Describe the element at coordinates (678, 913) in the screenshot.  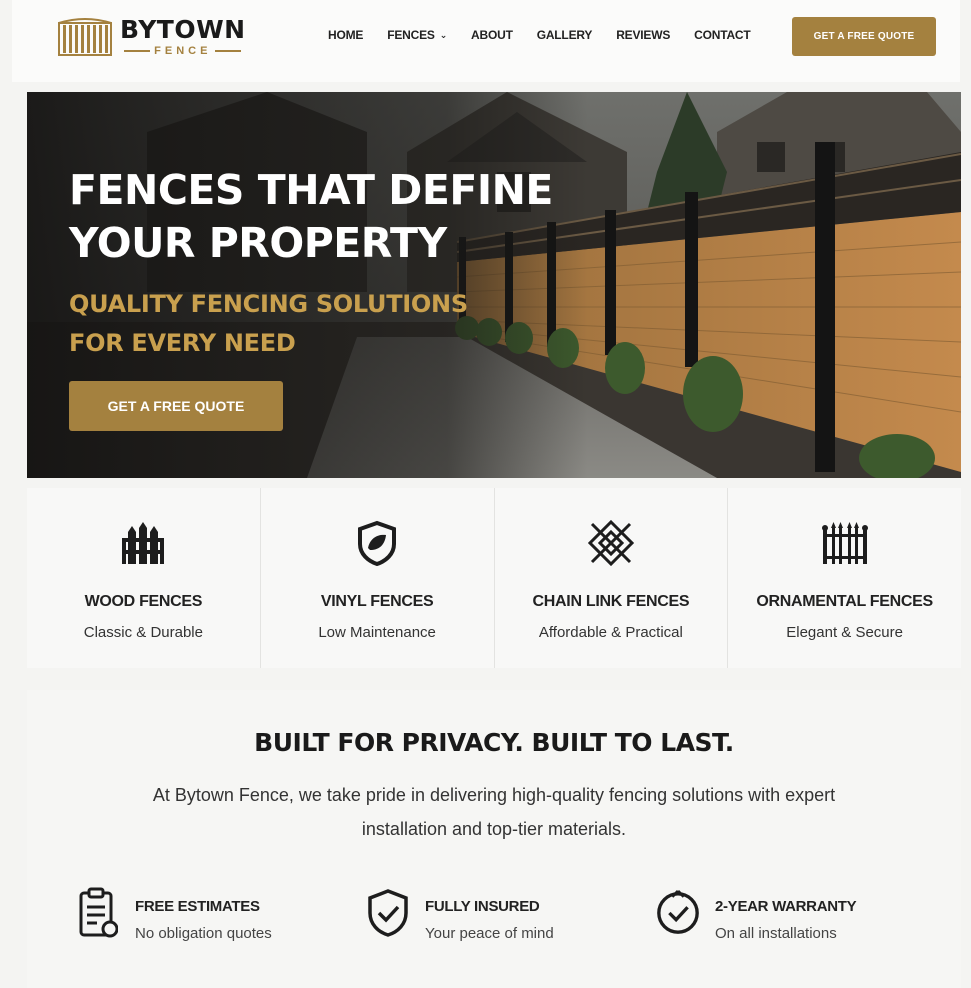
I see `badge-check-icon` at that location.